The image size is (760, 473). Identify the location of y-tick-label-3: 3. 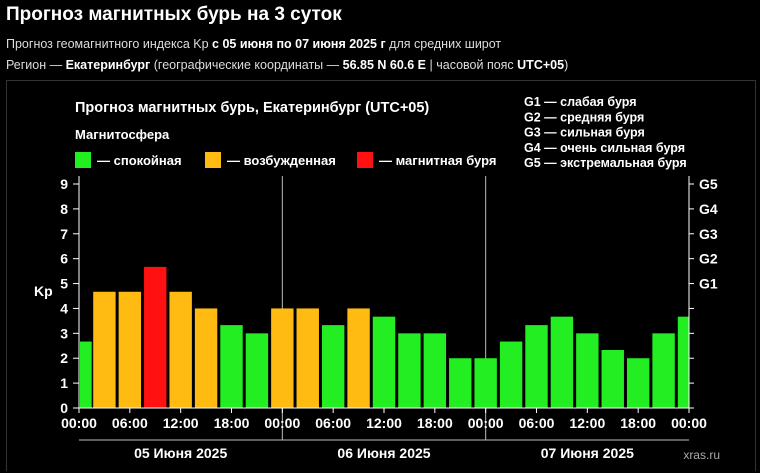
(64, 333).